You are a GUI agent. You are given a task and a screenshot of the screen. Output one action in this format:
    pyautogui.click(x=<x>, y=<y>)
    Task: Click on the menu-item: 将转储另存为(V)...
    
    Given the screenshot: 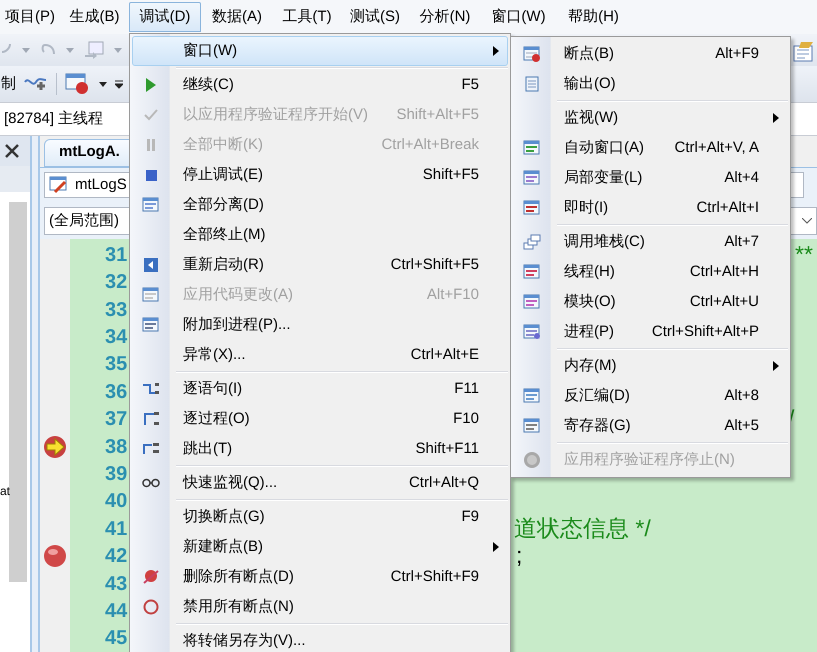 What is the action you would take?
    pyautogui.click(x=320, y=639)
    